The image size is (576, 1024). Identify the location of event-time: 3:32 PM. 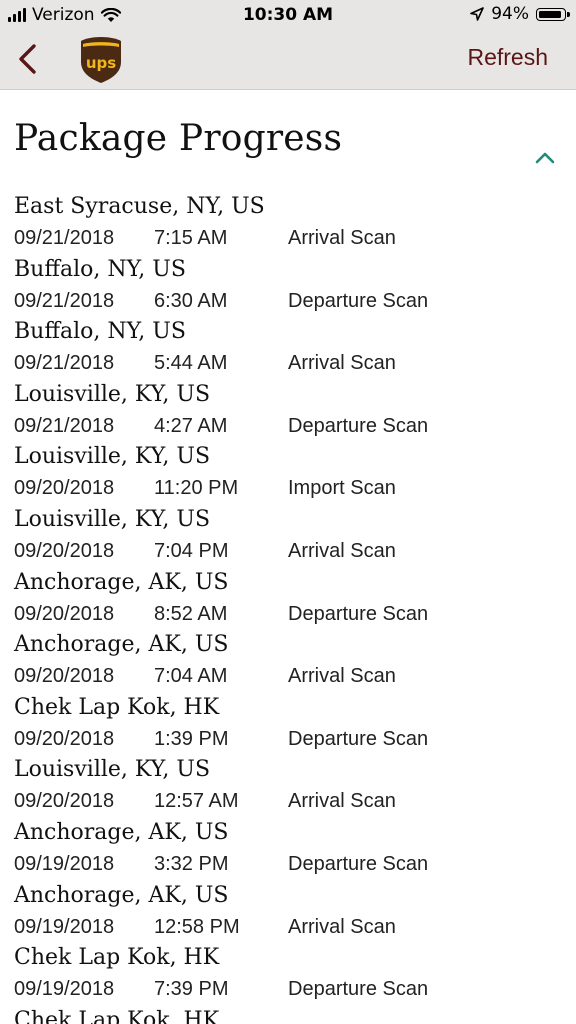
(191, 863).